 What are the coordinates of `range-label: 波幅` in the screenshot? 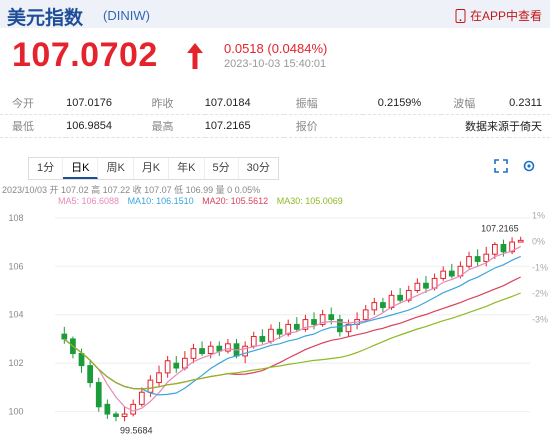 It's located at (475, 103).